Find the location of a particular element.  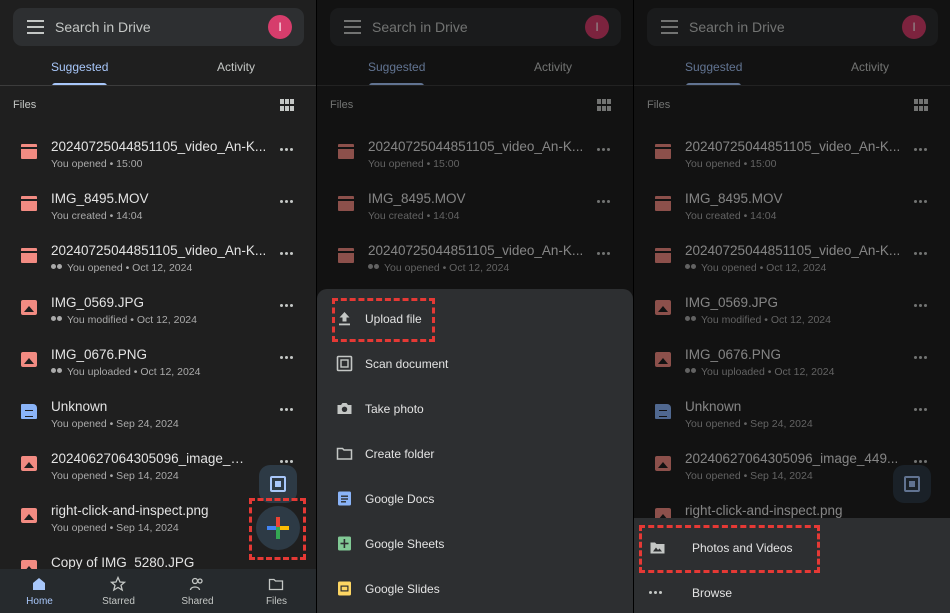

bottom-nav: Home Starred Shared Files is located at coordinates (158, 591).